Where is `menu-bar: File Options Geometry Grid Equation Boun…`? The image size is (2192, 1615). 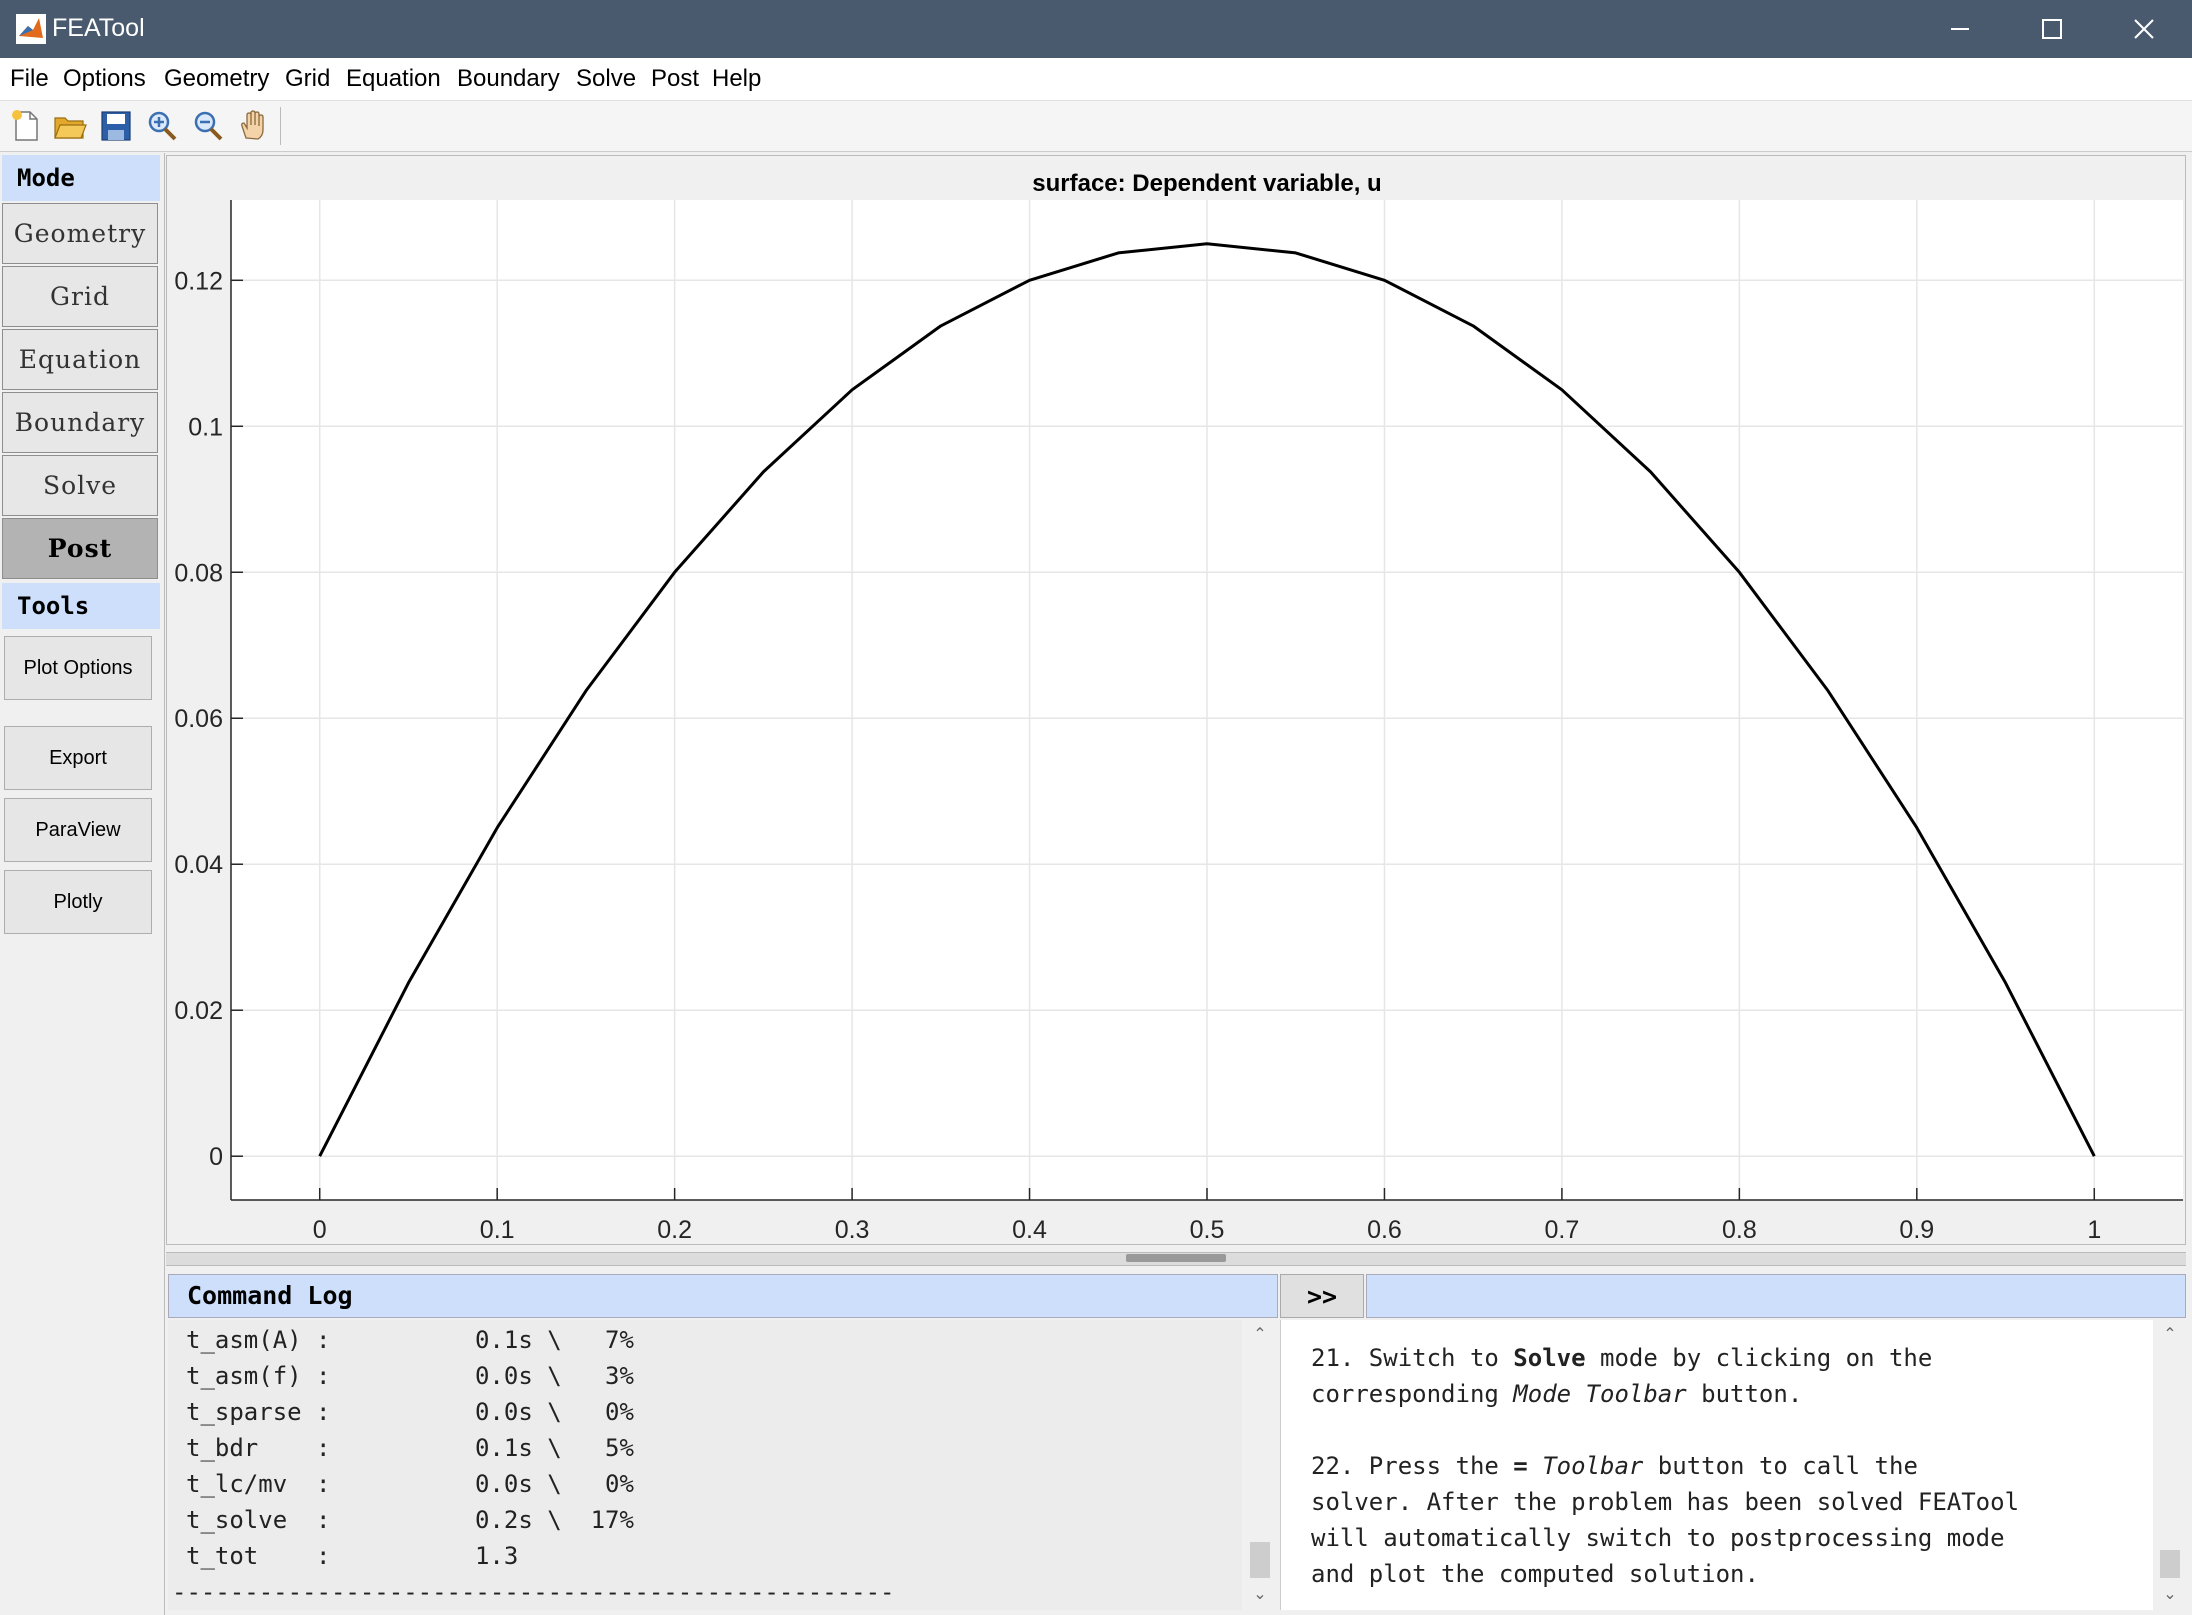
menu-bar: File Options Geometry Grid Equation Boun… is located at coordinates (1096, 79).